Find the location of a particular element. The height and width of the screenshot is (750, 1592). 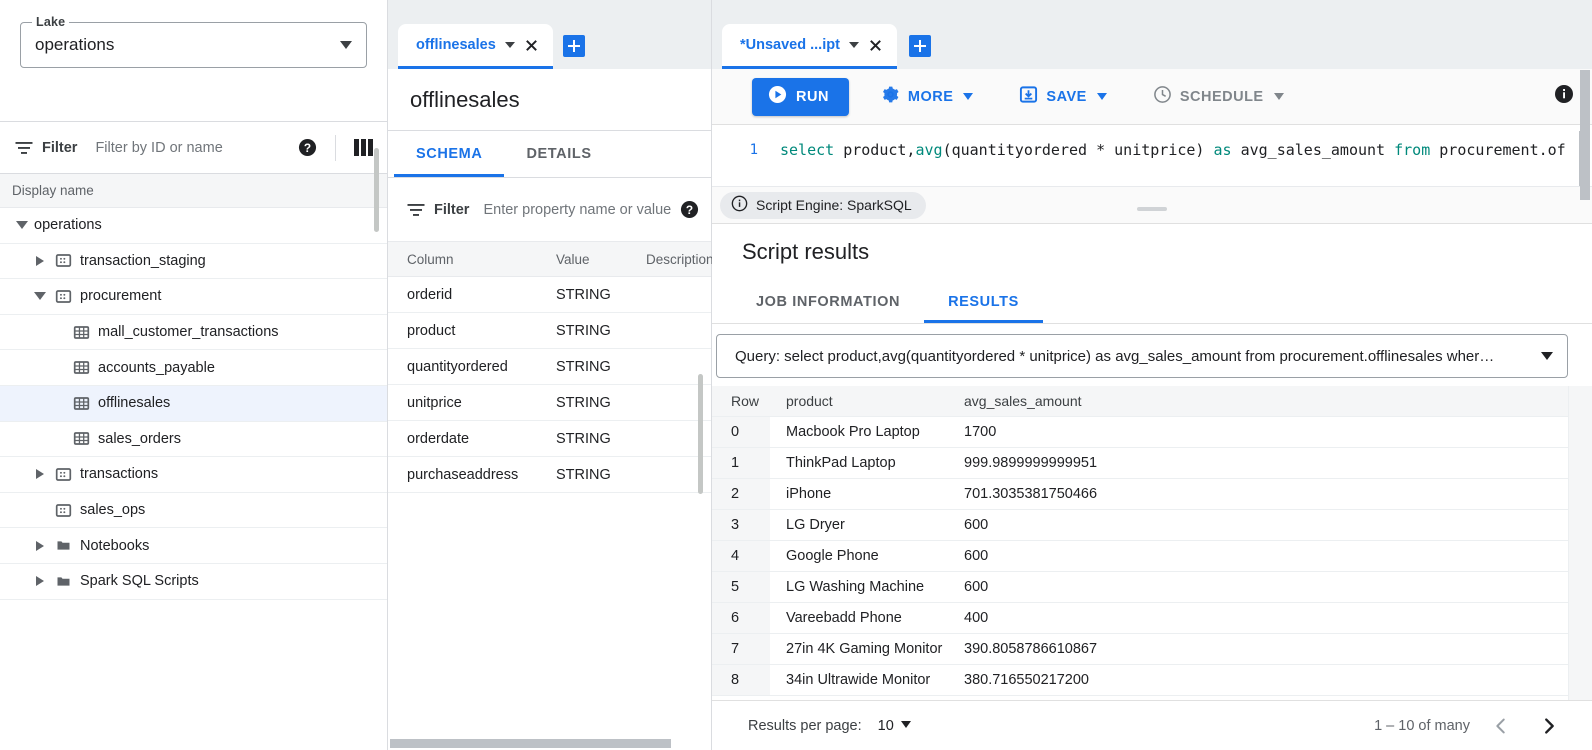

sidebar-filter-input is located at coordinates (196, 147).